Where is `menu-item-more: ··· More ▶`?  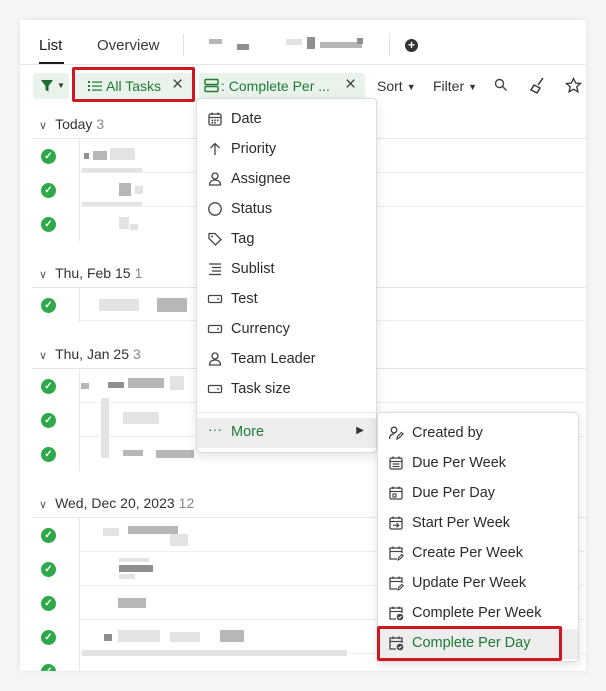
menu-item-more: ··· More ▶ is located at coordinates (286, 433).